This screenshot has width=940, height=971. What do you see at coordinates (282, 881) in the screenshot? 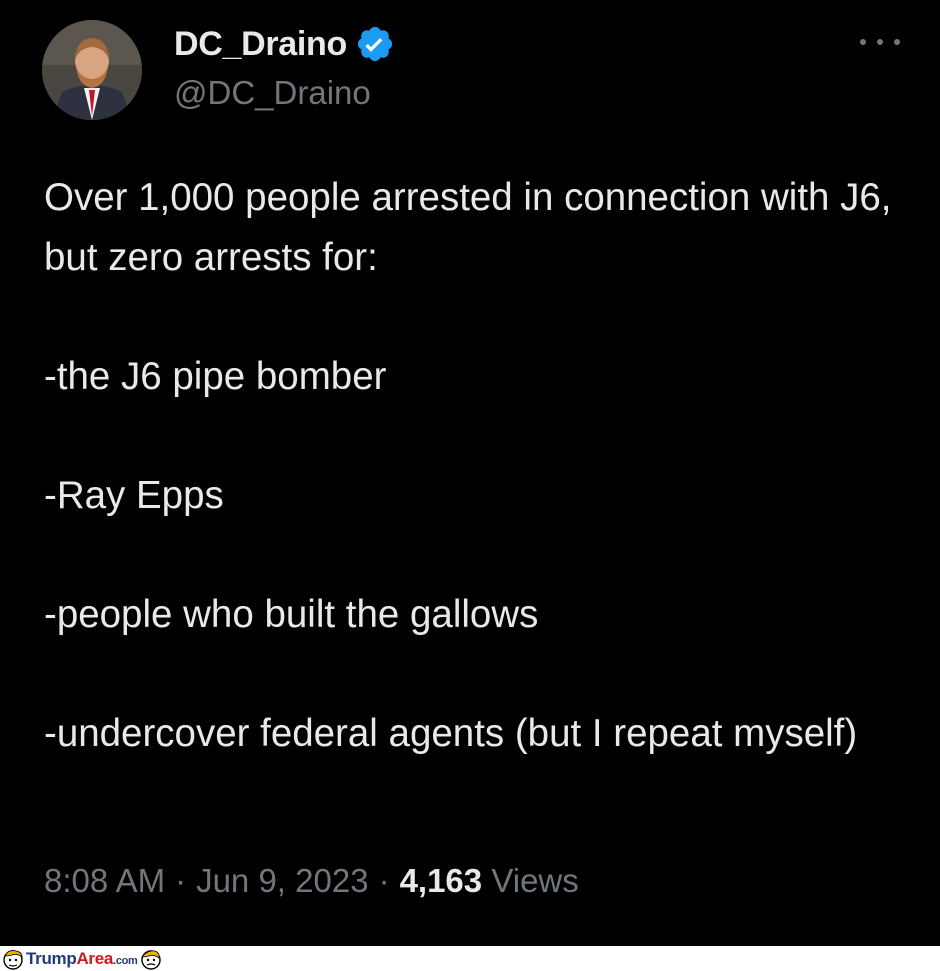
I see `tweet-date: Jun 9, 2023` at bounding box center [282, 881].